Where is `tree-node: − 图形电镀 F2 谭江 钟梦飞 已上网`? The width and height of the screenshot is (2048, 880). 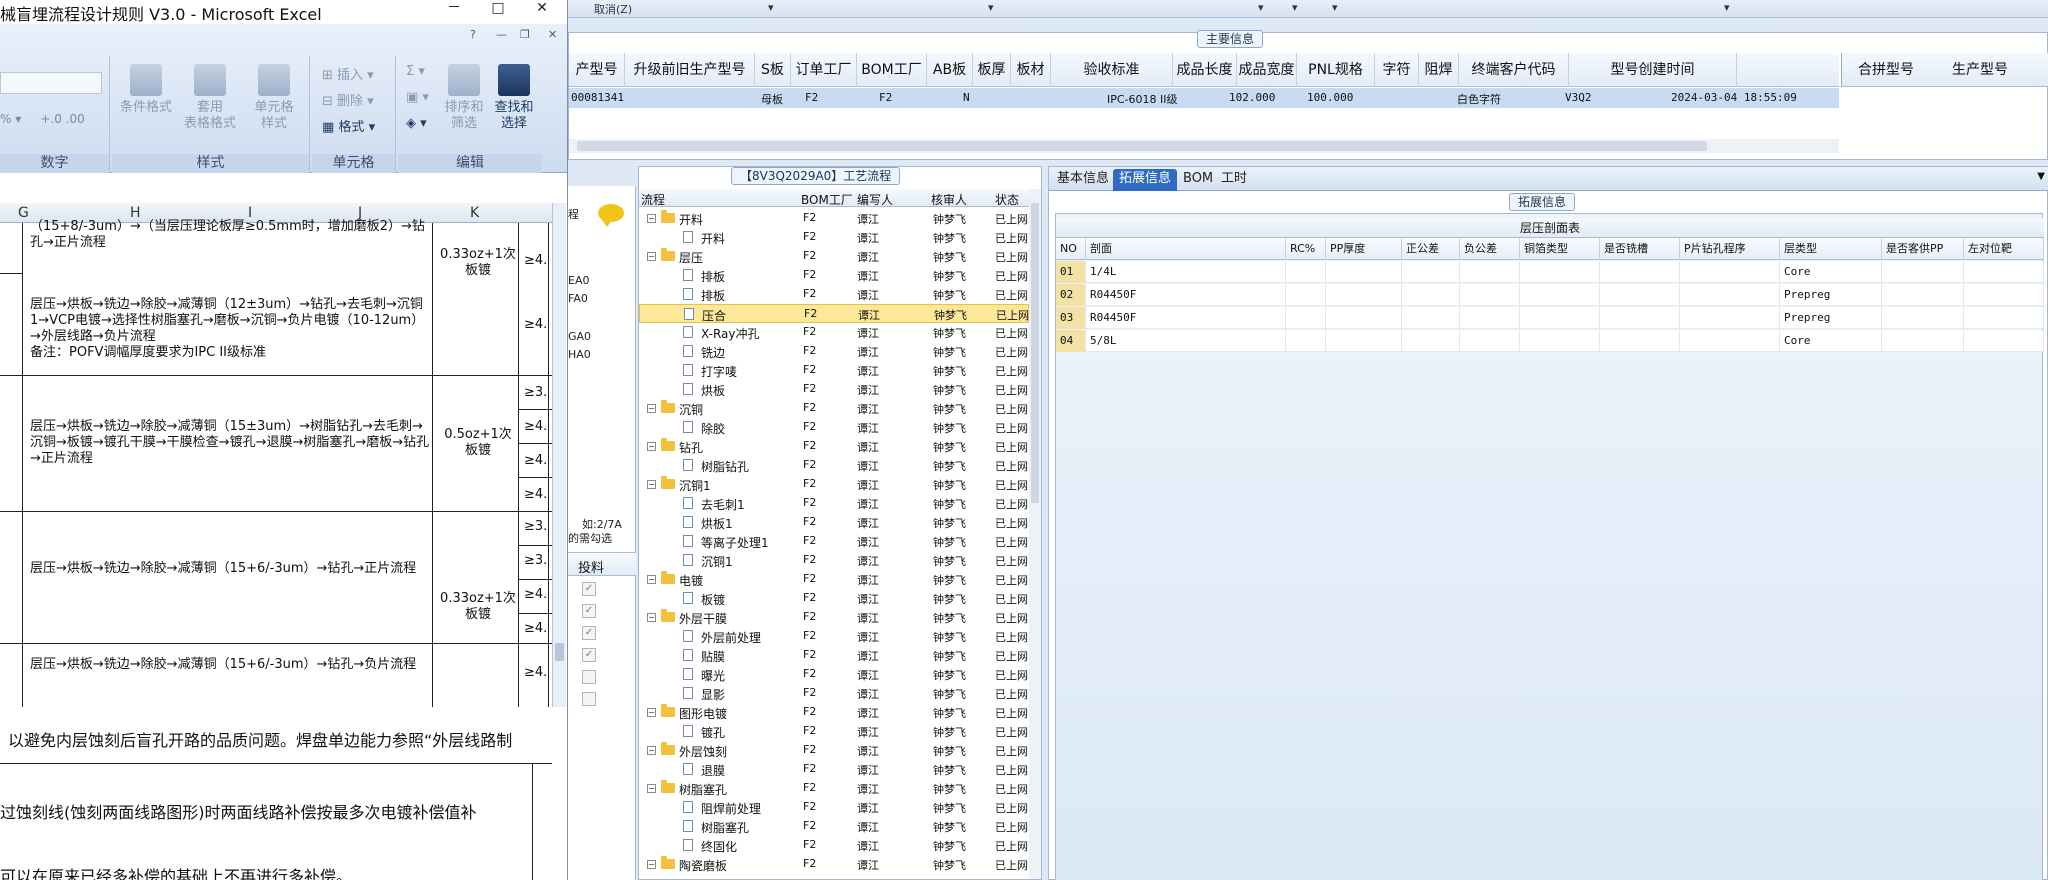 tree-node: − 图形电镀 F2 谭江 钟梦飞 已上网 is located at coordinates (834, 712).